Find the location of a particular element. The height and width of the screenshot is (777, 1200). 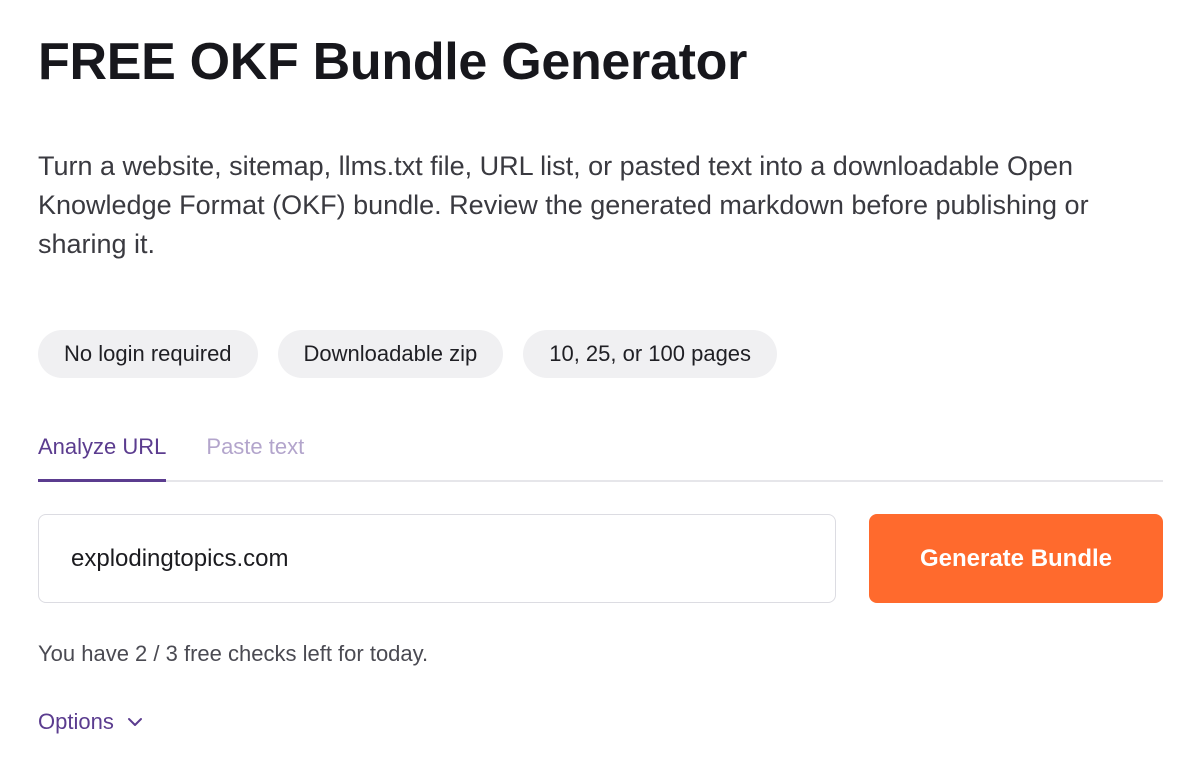

options-toggle: Options is located at coordinates (91, 722).